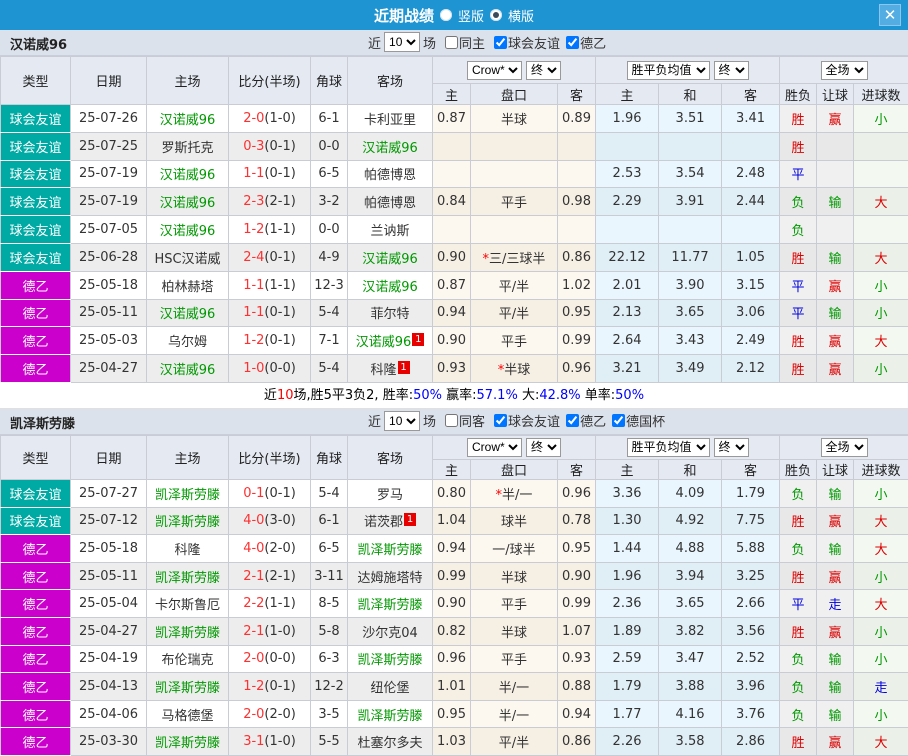 Image resolution: width=908 pixels, height=756 pixels. Describe the element at coordinates (462, 42) in the screenshot. I see `same-venue-option: 同主` at that location.